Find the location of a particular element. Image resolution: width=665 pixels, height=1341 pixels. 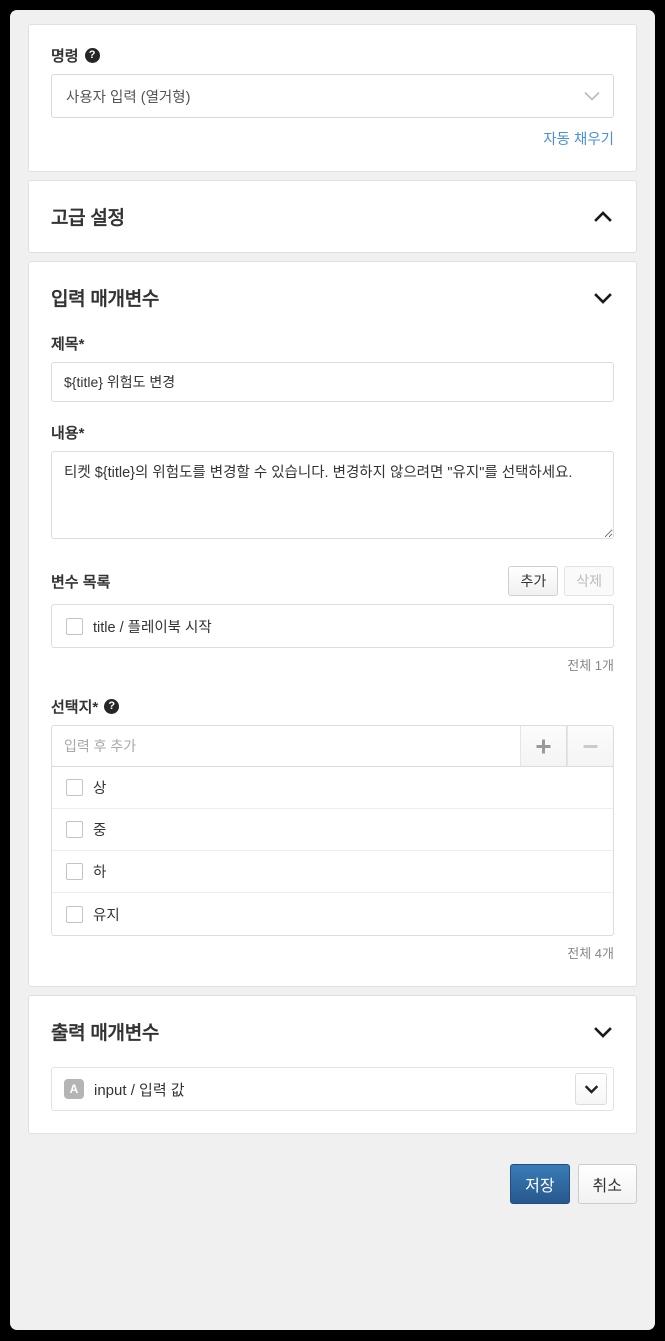

dialog-footer: 저장 취소 is located at coordinates (332, 1185).